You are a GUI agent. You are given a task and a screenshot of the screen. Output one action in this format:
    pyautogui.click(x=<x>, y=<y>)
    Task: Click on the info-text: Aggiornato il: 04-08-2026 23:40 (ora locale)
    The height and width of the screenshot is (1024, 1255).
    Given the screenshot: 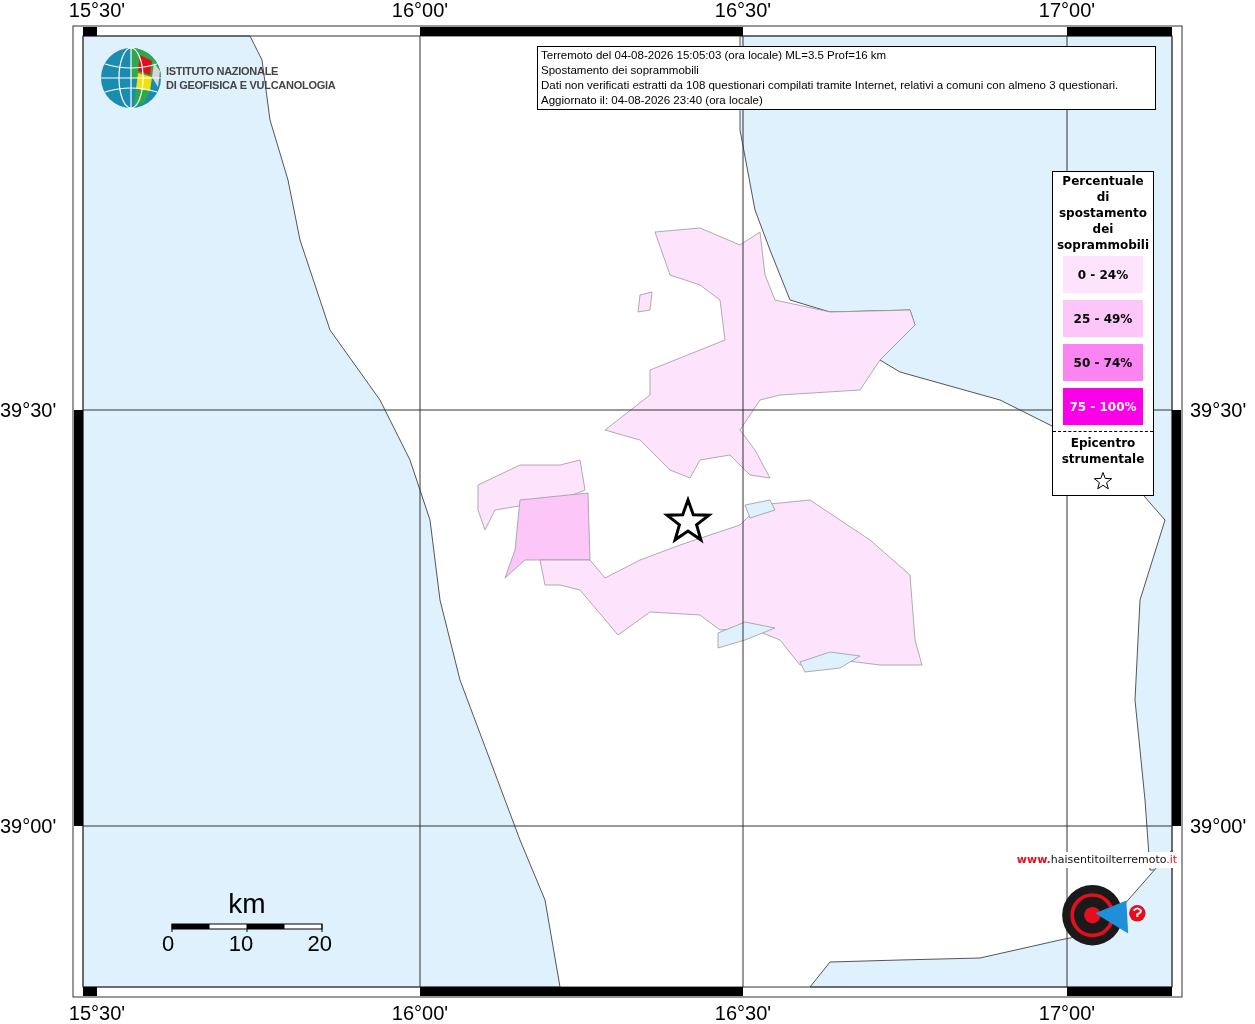 What is the action you would take?
    pyautogui.click(x=652, y=100)
    